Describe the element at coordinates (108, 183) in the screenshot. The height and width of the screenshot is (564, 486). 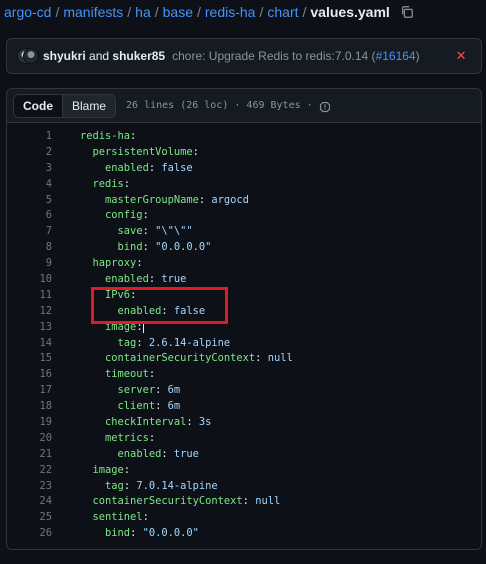
I see `yaml-key: redis` at that location.